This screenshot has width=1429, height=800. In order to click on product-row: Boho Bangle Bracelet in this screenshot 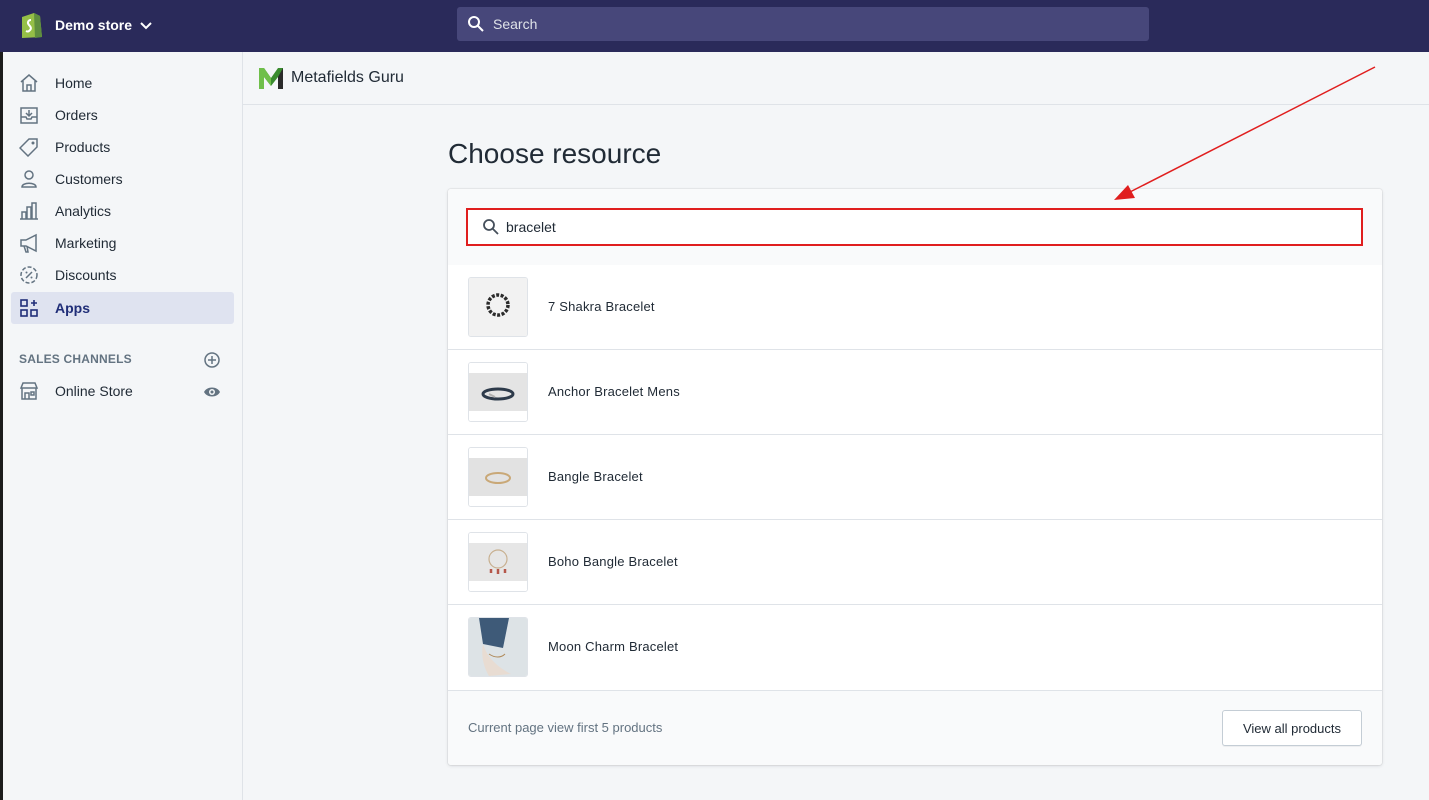, I will do `click(915, 562)`.